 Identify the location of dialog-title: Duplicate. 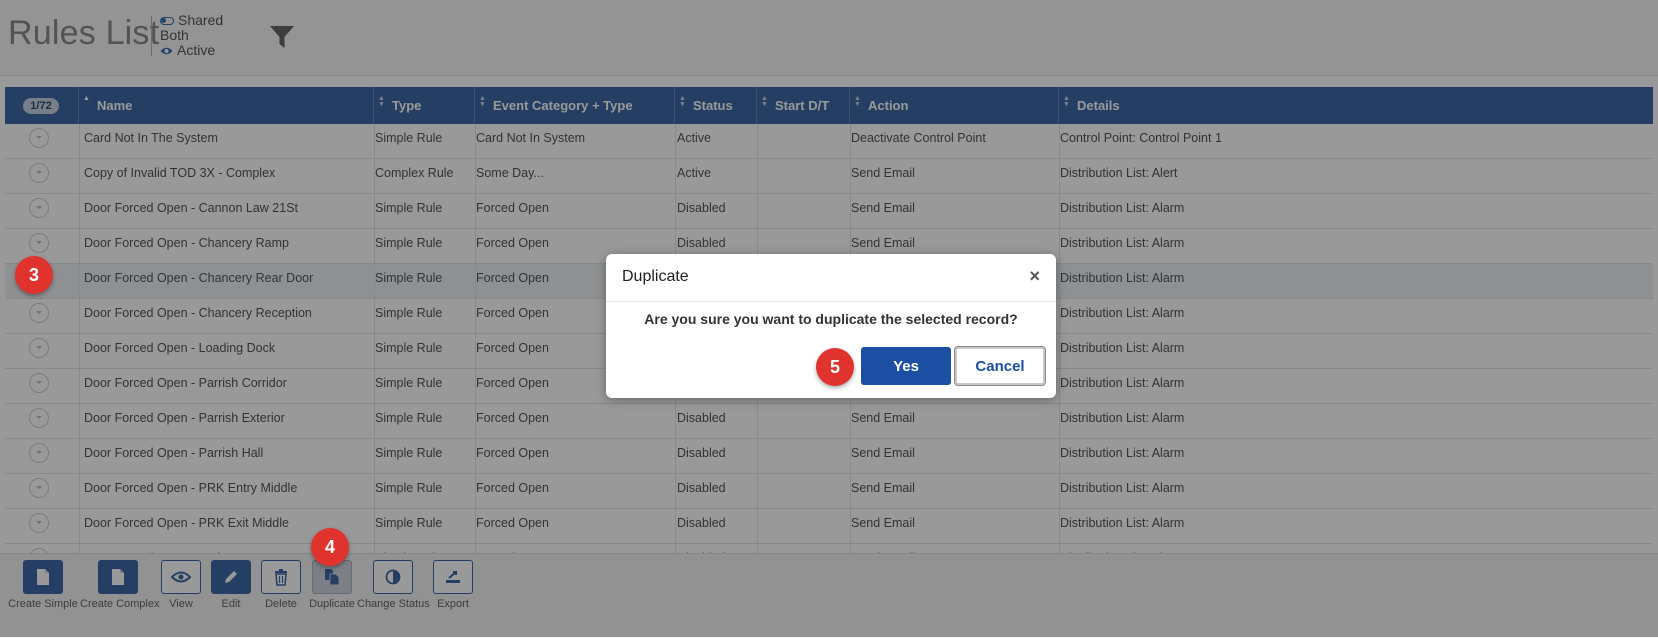
(655, 276).